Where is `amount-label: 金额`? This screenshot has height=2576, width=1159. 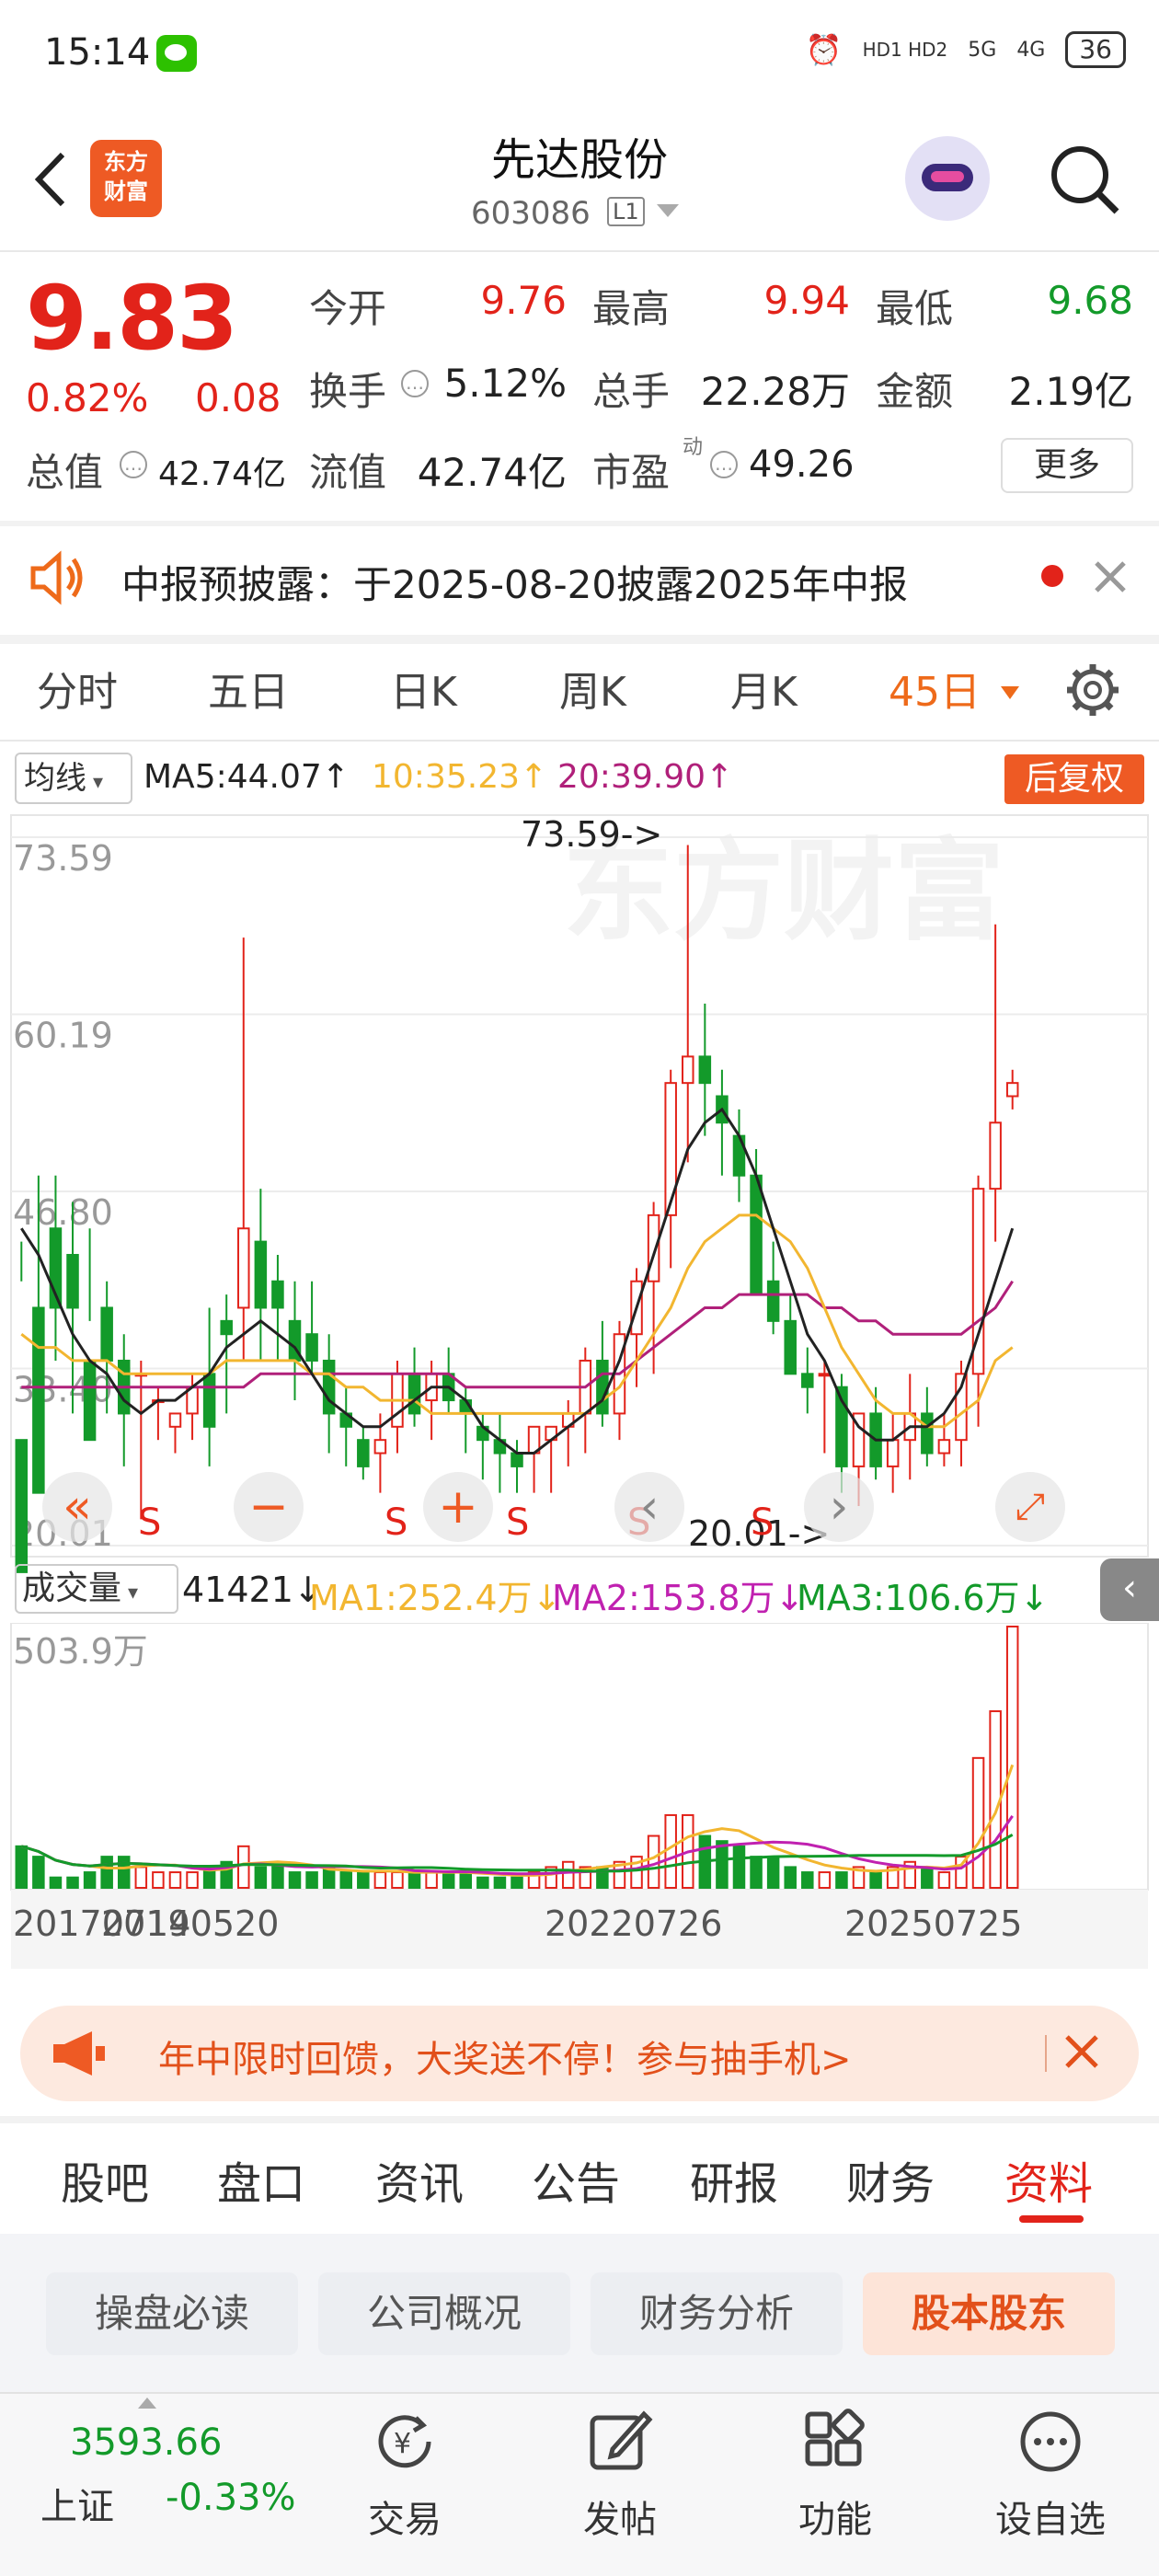 amount-label: 金额 is located at coordinates (915, 391).